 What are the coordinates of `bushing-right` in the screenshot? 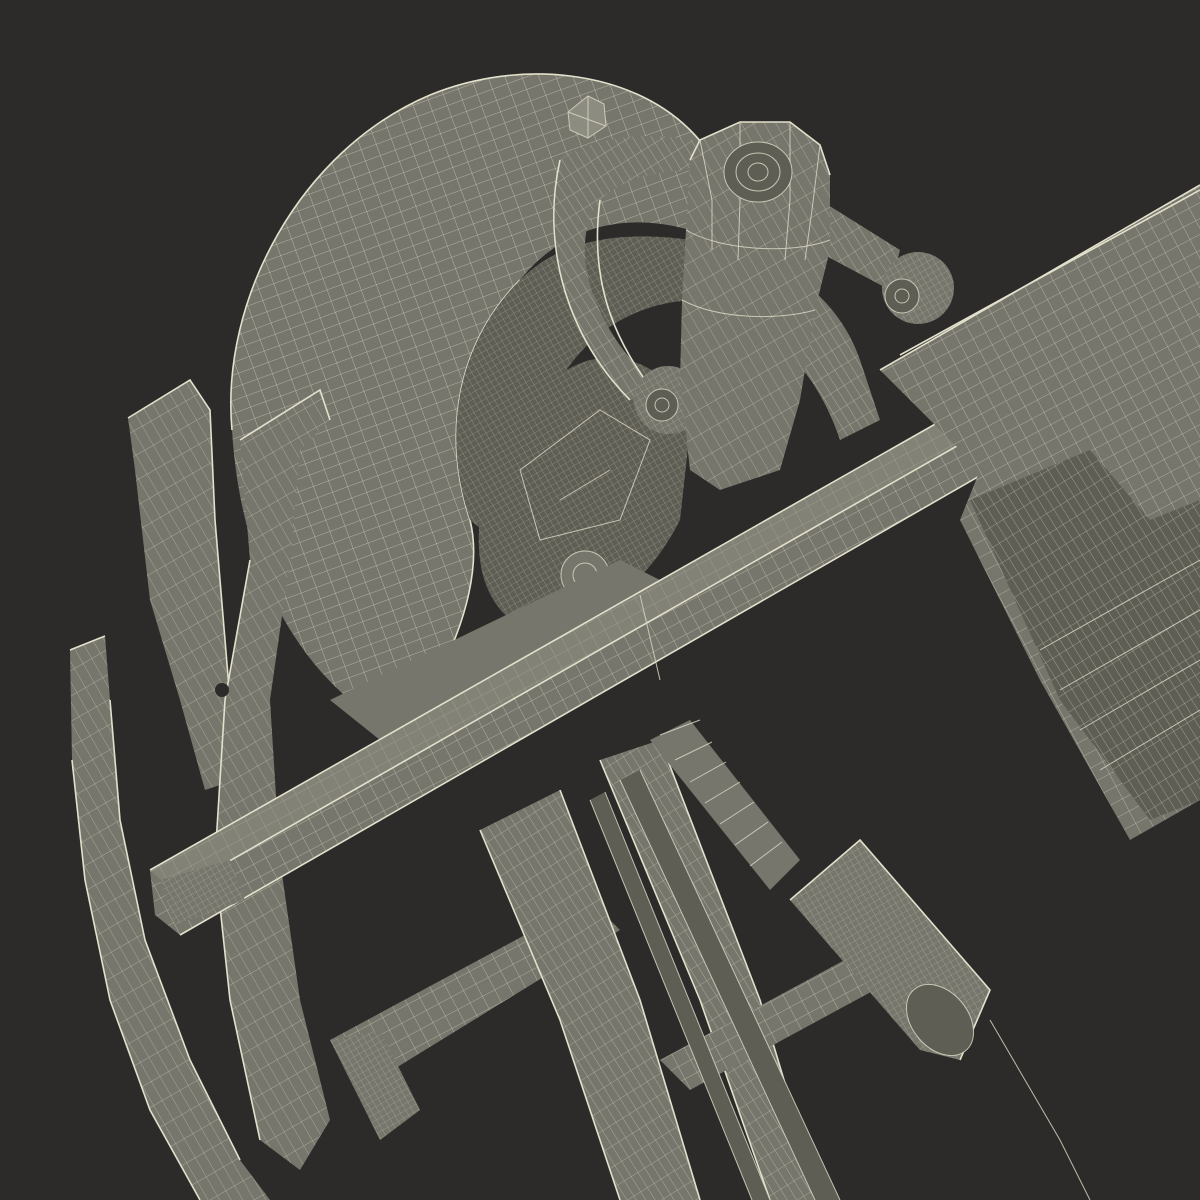 It's located at (918, 288).